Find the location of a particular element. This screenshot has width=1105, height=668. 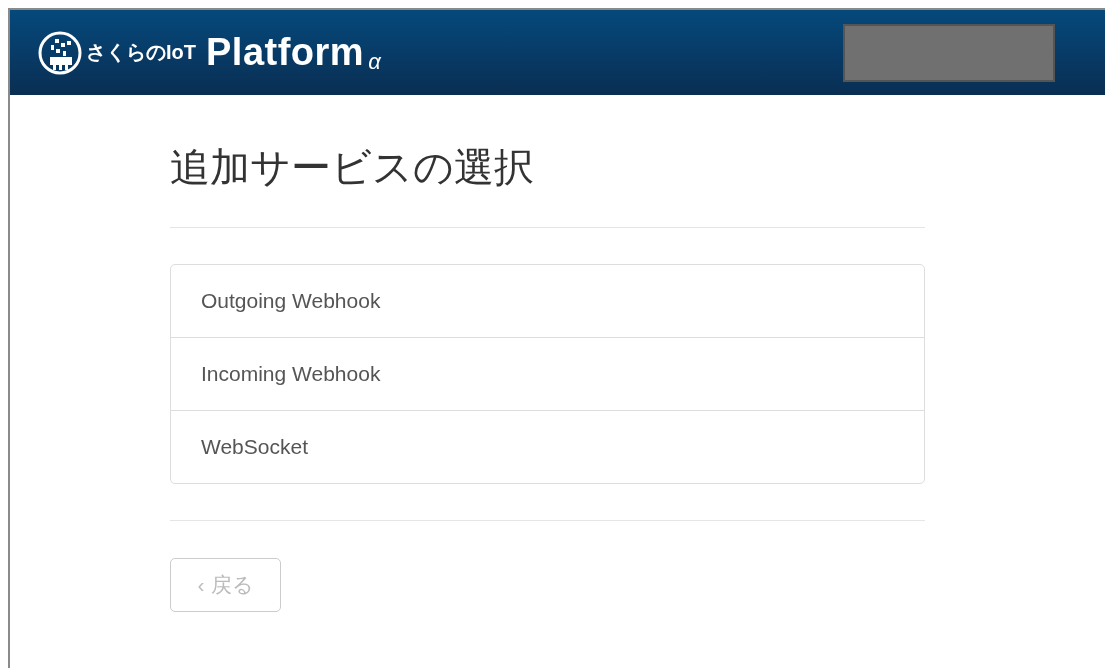

logo-icon is located at coordinates (60, 52).